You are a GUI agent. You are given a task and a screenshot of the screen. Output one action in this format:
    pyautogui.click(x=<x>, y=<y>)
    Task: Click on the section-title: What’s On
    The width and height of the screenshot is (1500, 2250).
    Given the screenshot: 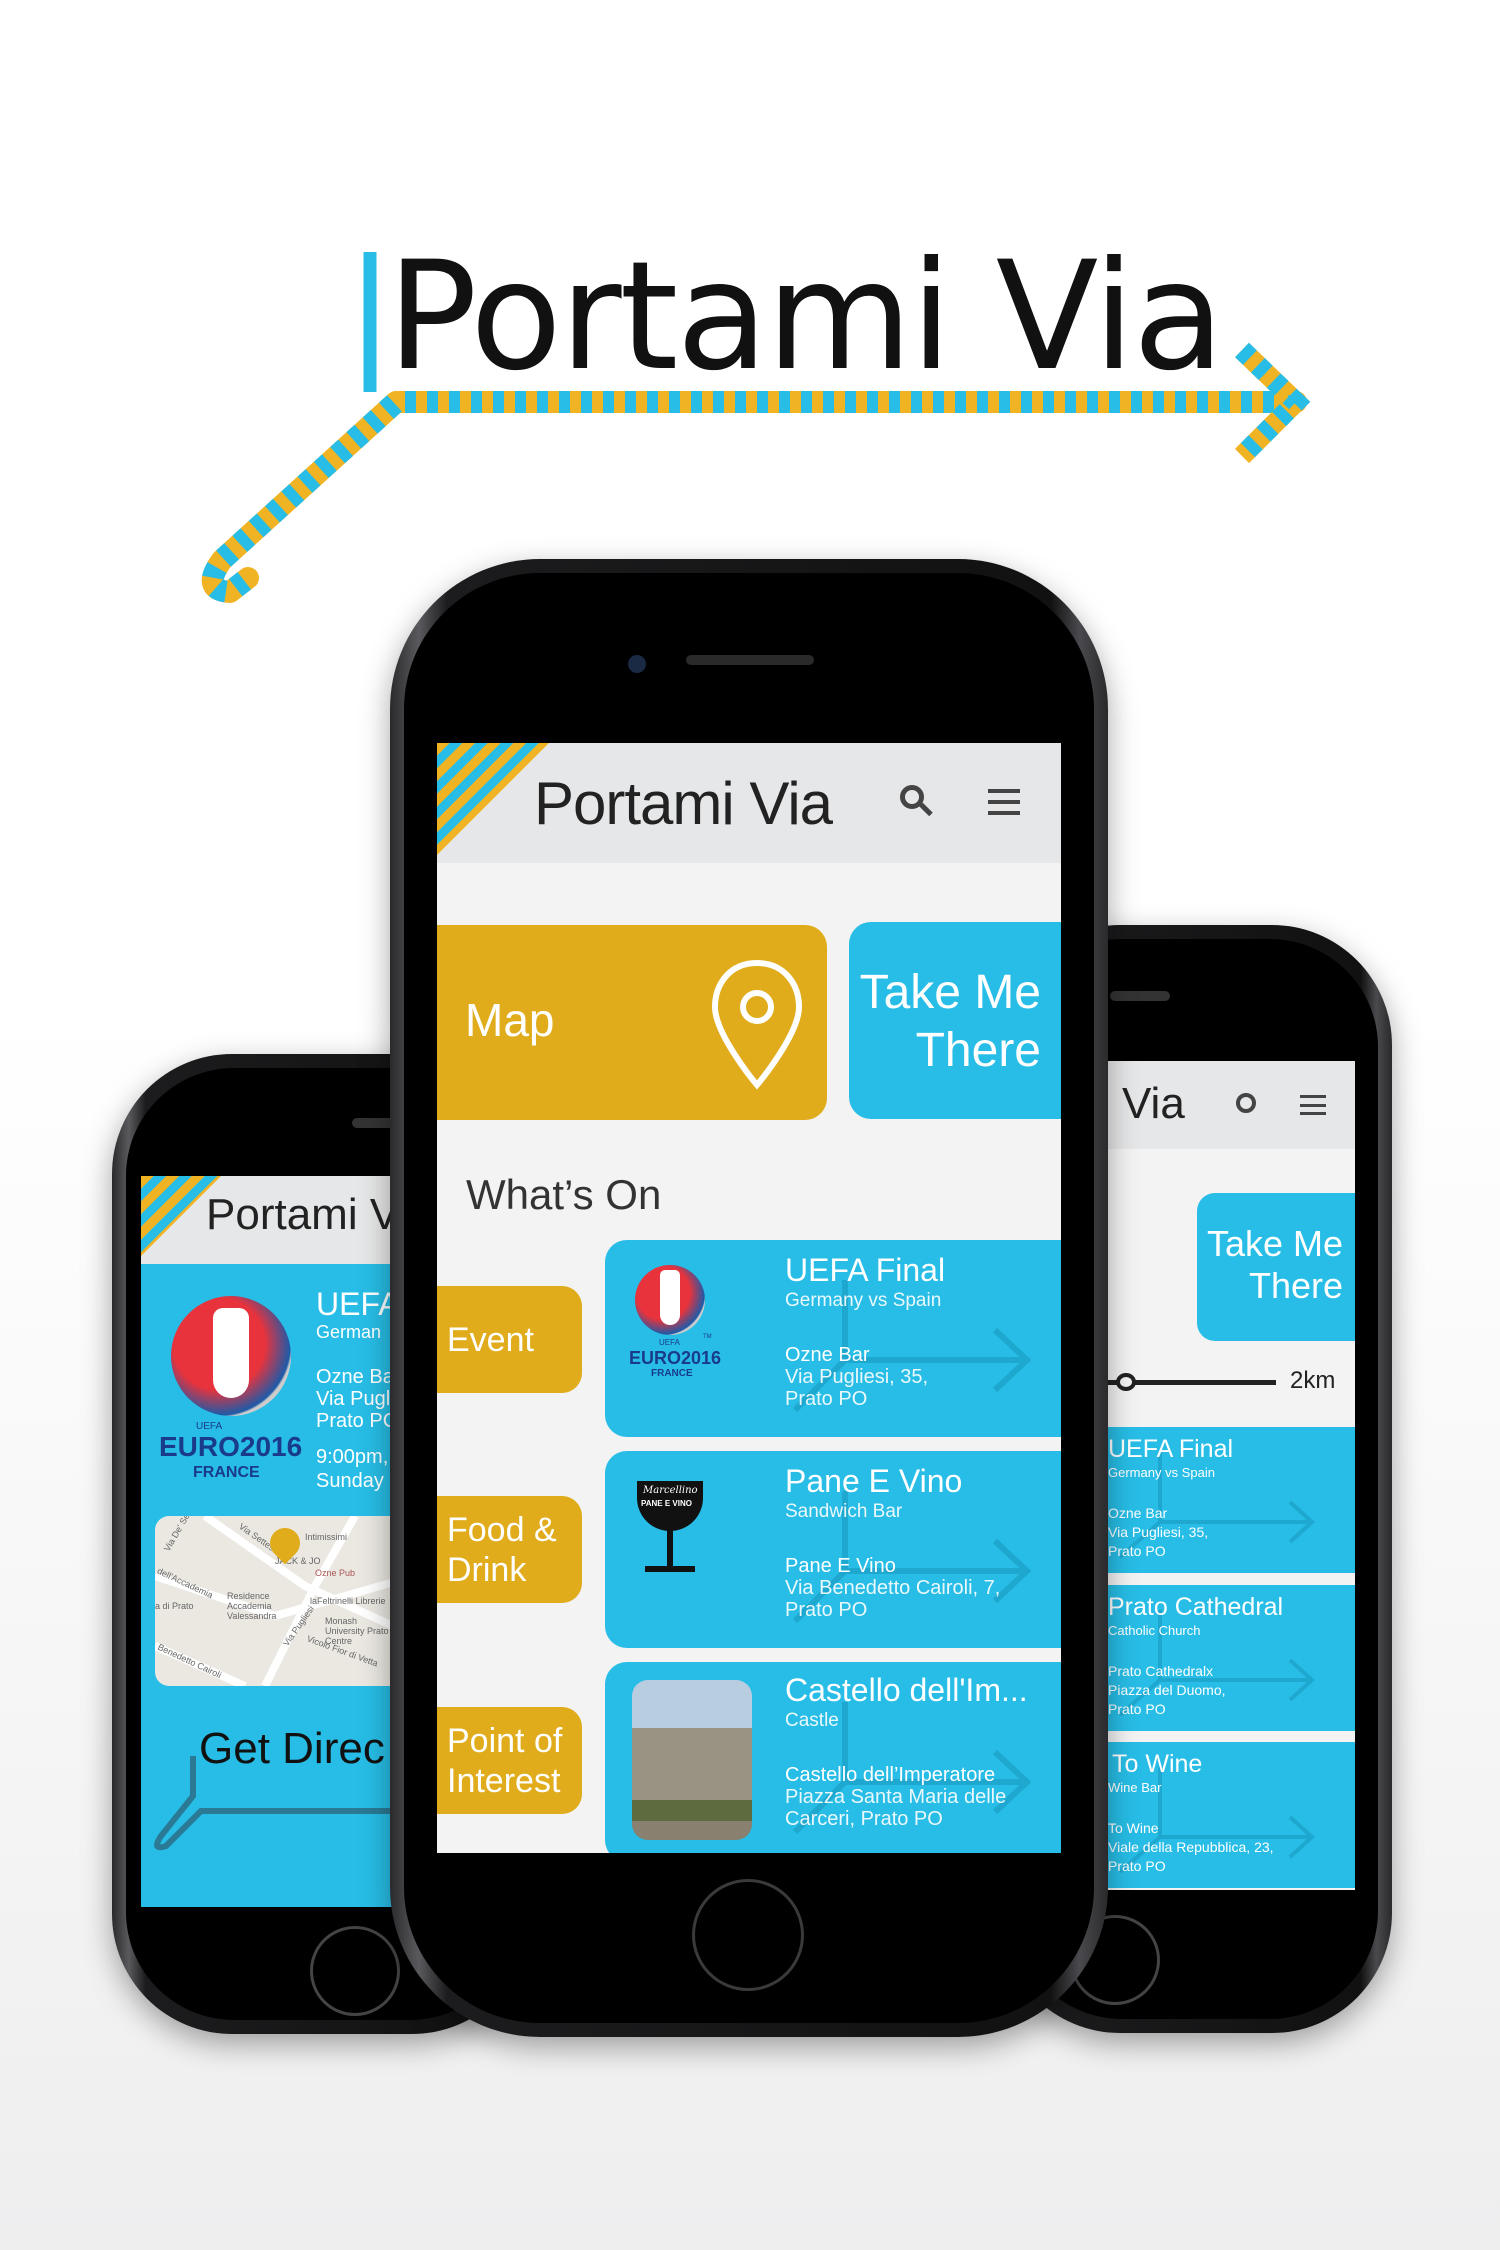 What is the action you would take?
    pyautogui.click(x=564, y=1194)
    